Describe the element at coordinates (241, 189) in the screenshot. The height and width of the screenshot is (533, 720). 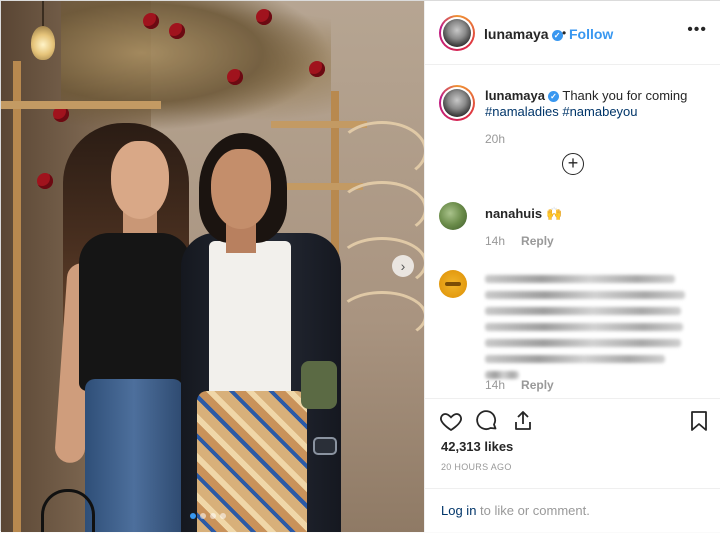
I see `person-right-face` at that location.